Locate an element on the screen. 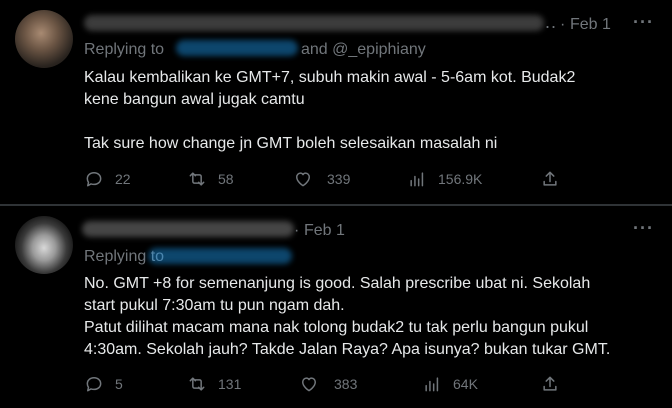 The image size is (672, 408). view-count: 156.9K is located at coordinates (460, 179).